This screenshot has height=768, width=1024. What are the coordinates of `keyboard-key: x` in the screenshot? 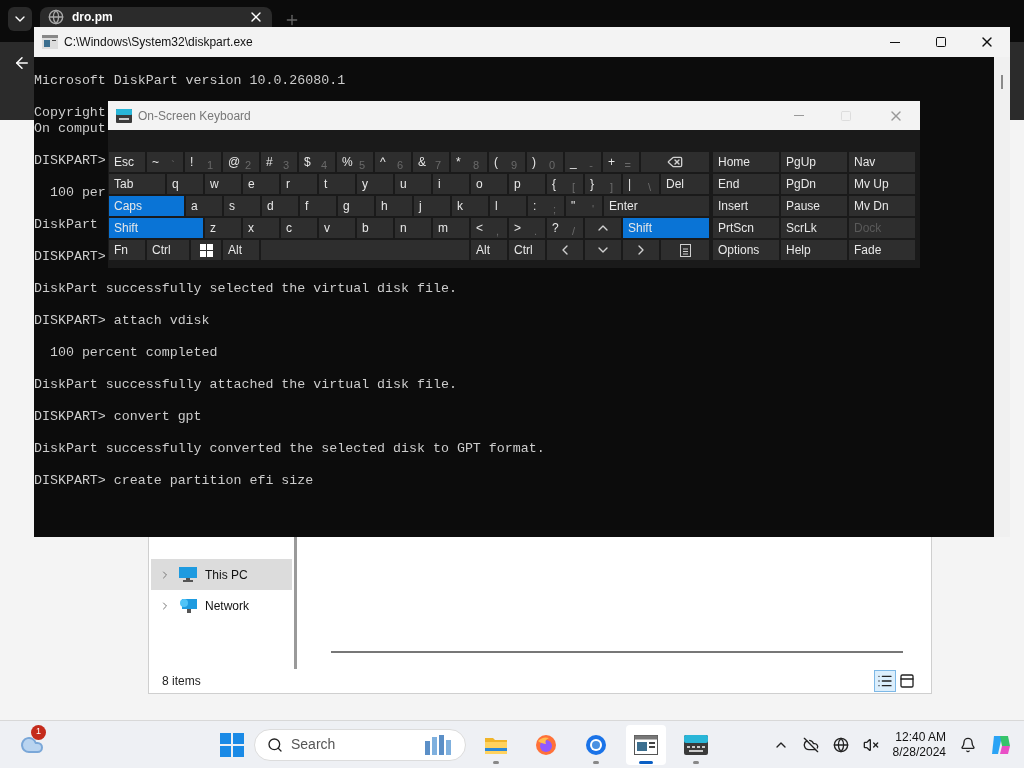 It's located at (261, 228).